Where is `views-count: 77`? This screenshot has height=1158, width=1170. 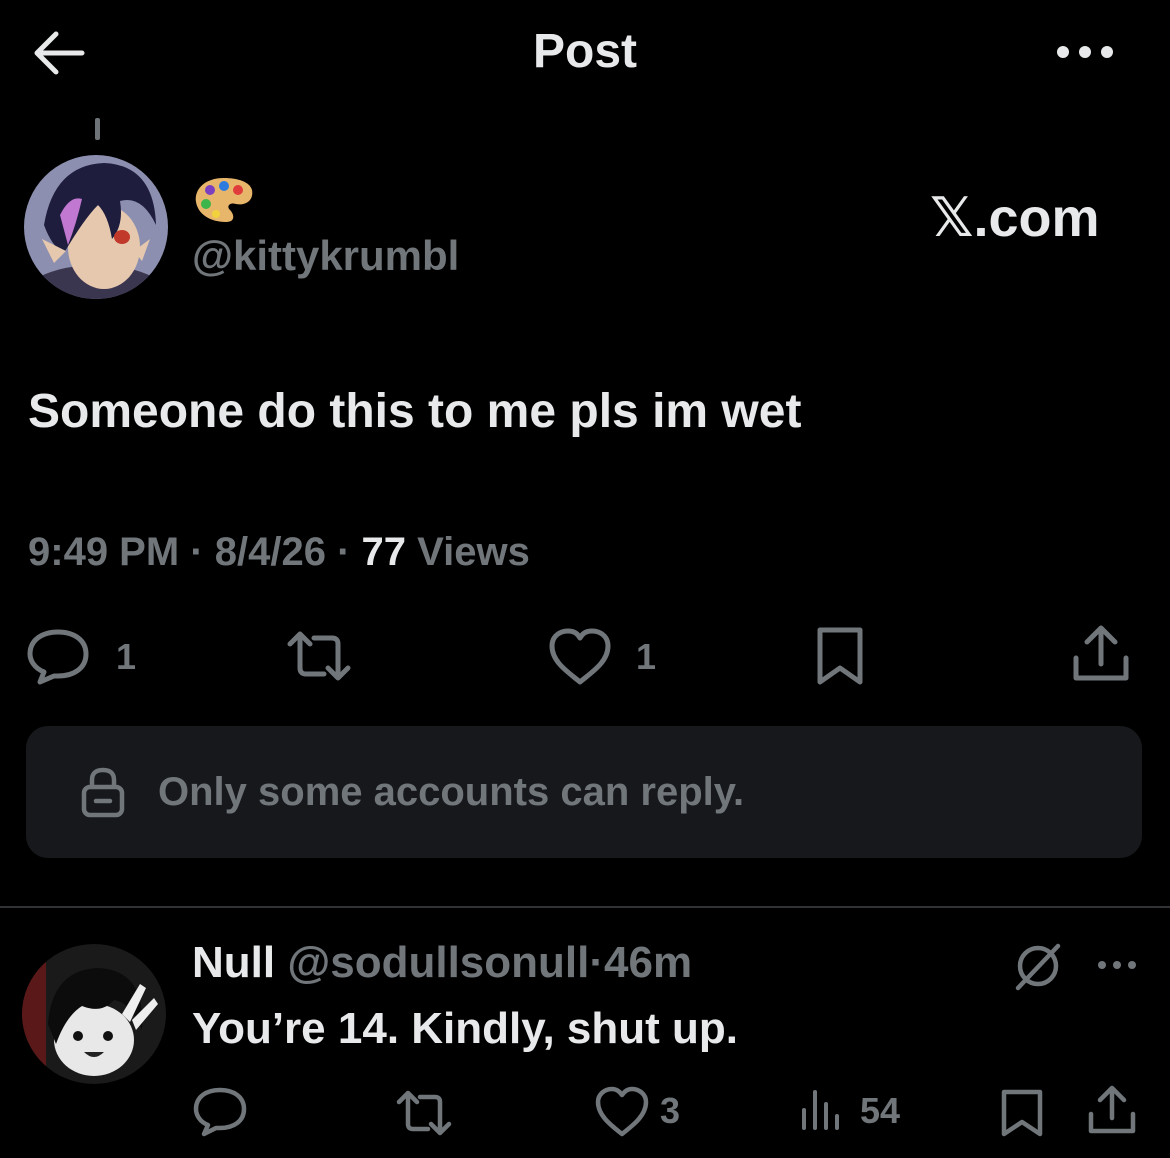 views-count: 77 is located at coordinates (384, 552).